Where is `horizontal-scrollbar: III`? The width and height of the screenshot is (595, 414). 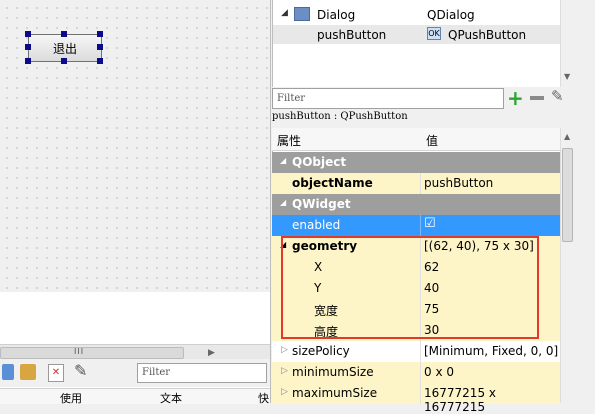
horizontal-scrollbar: III is located at coordinates (135, 351).